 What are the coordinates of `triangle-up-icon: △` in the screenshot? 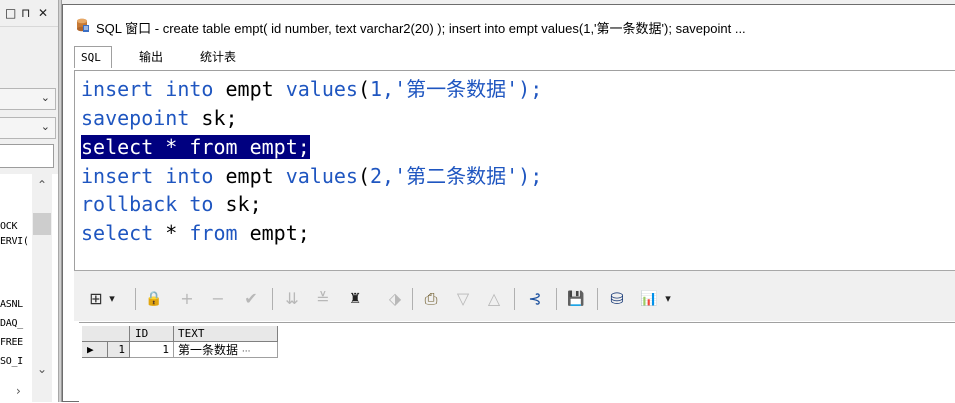 It's located at (494, 299).